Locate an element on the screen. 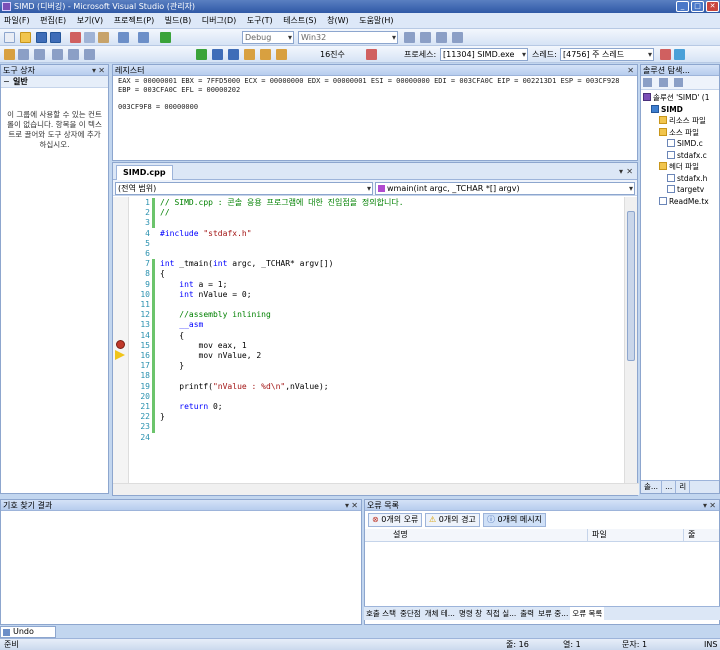 This screenshot has width=720, height=650. tree-item: 헤더 파일 is located at coordinates (680, 167).